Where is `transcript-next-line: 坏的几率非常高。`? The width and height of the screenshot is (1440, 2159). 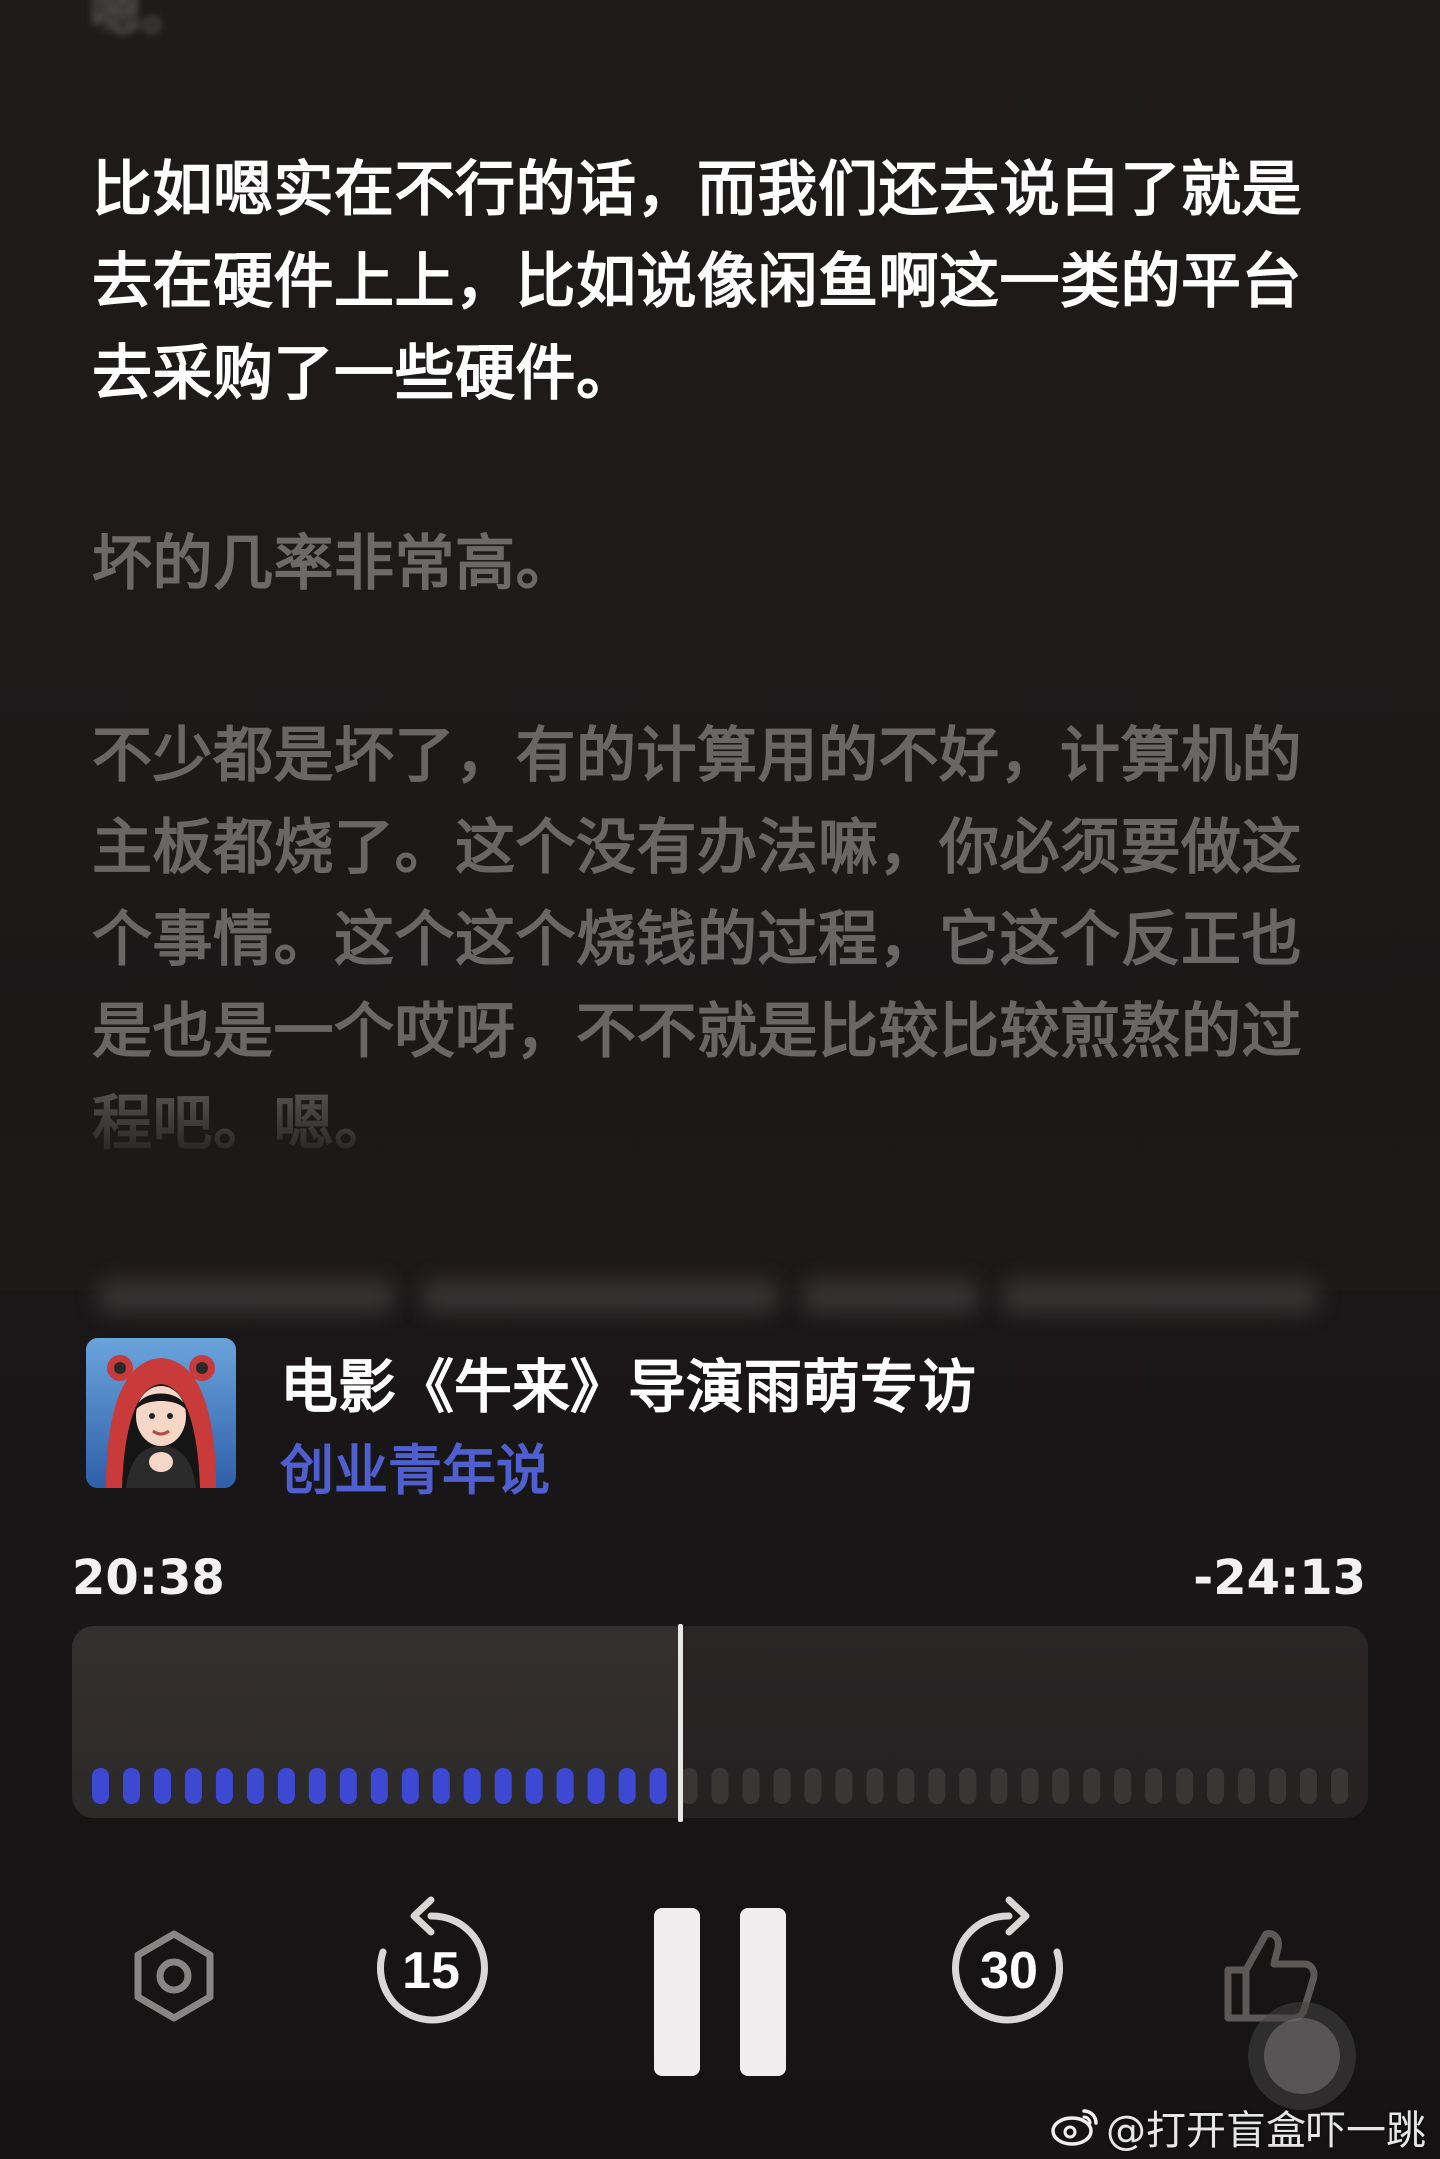 transcript-next-line: 坏的几率非常高。 is located at coordinates (717, 564).